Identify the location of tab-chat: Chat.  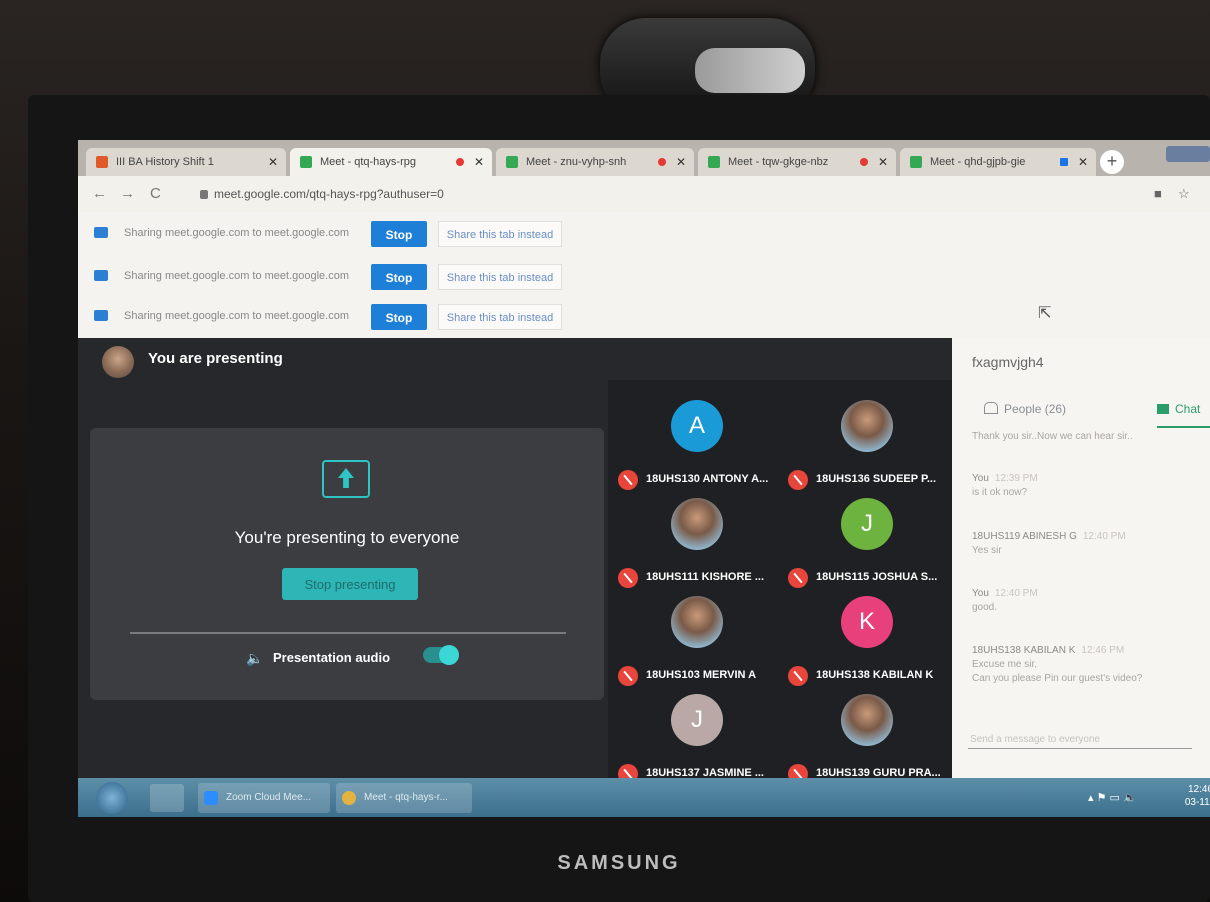
(1178, 409).